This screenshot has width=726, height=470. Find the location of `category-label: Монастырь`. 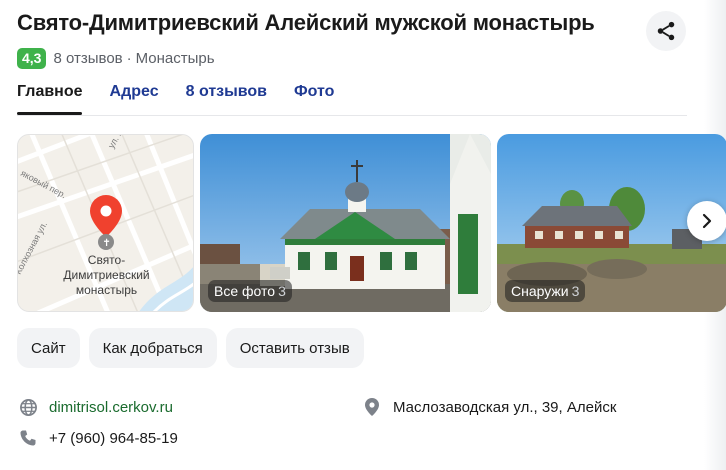

category-label: Монастырь is located at coordinates (175, 58).